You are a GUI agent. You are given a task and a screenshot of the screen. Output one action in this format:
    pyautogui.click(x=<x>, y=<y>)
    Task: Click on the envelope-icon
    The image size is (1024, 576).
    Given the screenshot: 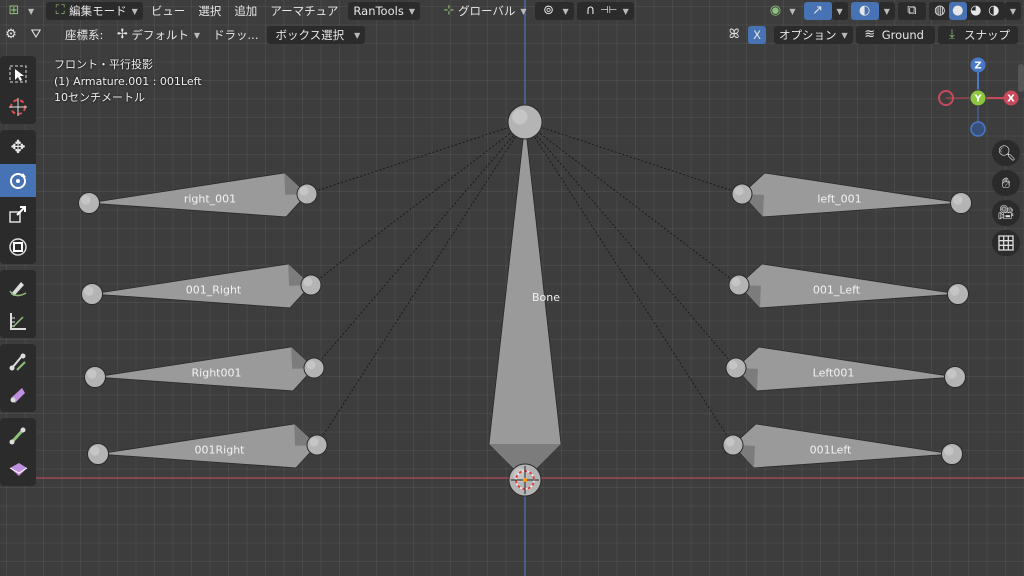 What is the action you would take?
    pyautogui.click(x=18, y=469)
    